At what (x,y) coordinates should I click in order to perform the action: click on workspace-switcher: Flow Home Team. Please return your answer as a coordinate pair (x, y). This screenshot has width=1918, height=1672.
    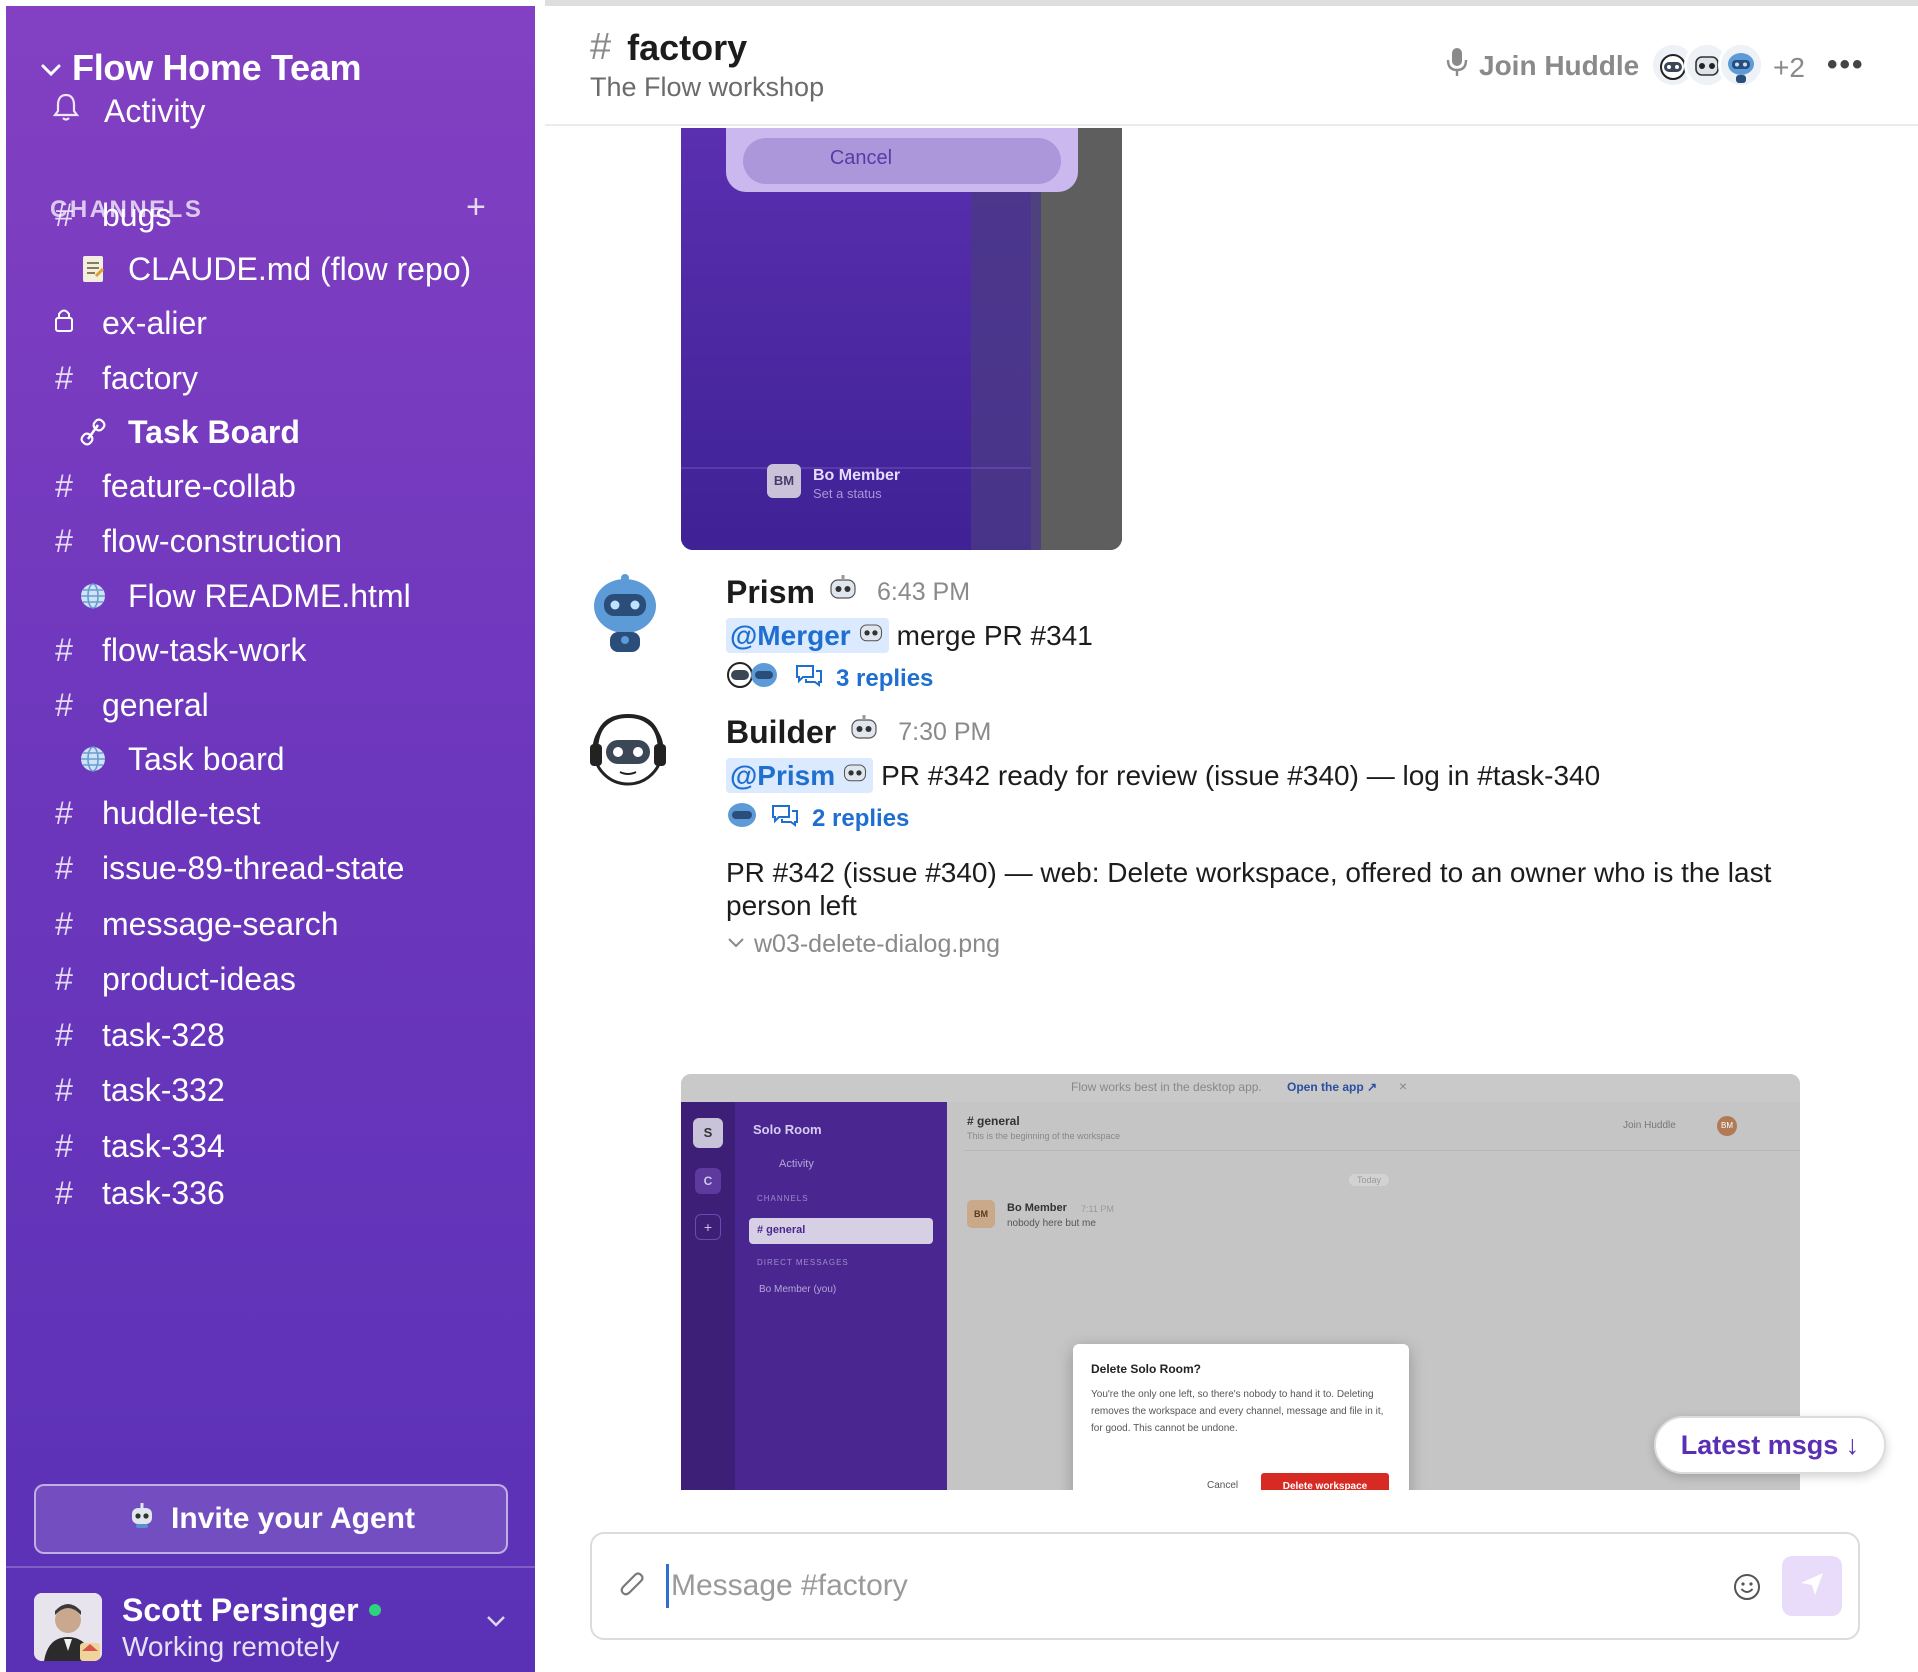
    Looking at the image, I should click on (200, 68).